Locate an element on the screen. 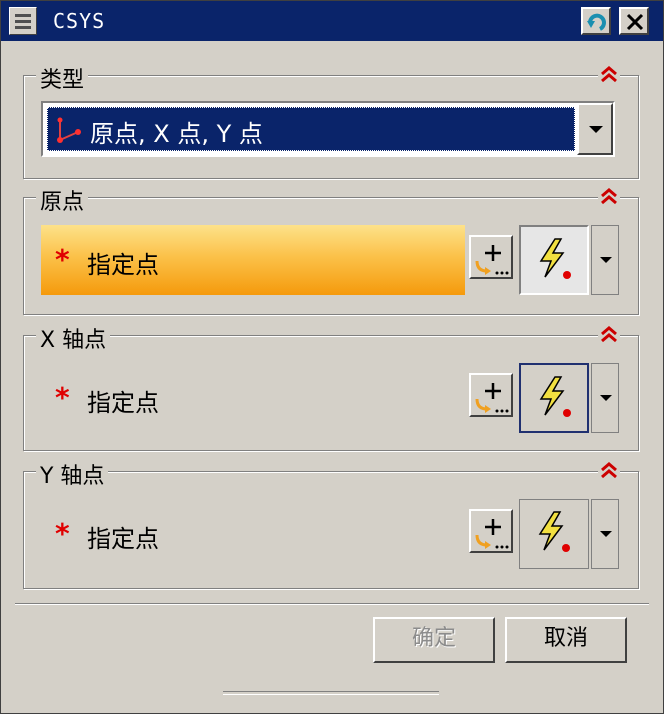 The height and width of the screenshot is (714, 664). window-title: CSYS is located at coordinates (79, 21).